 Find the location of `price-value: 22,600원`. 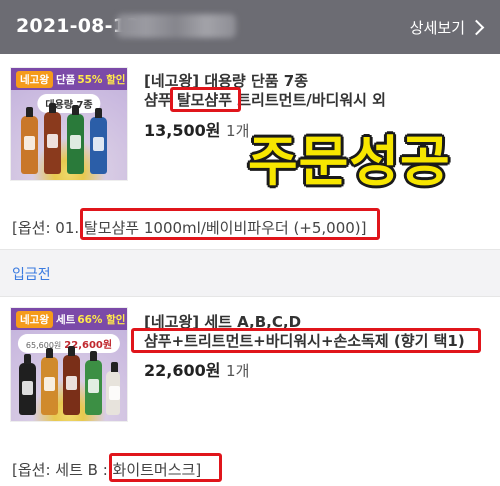

price-value: 22,600원 is located at coordinates (182, 370).